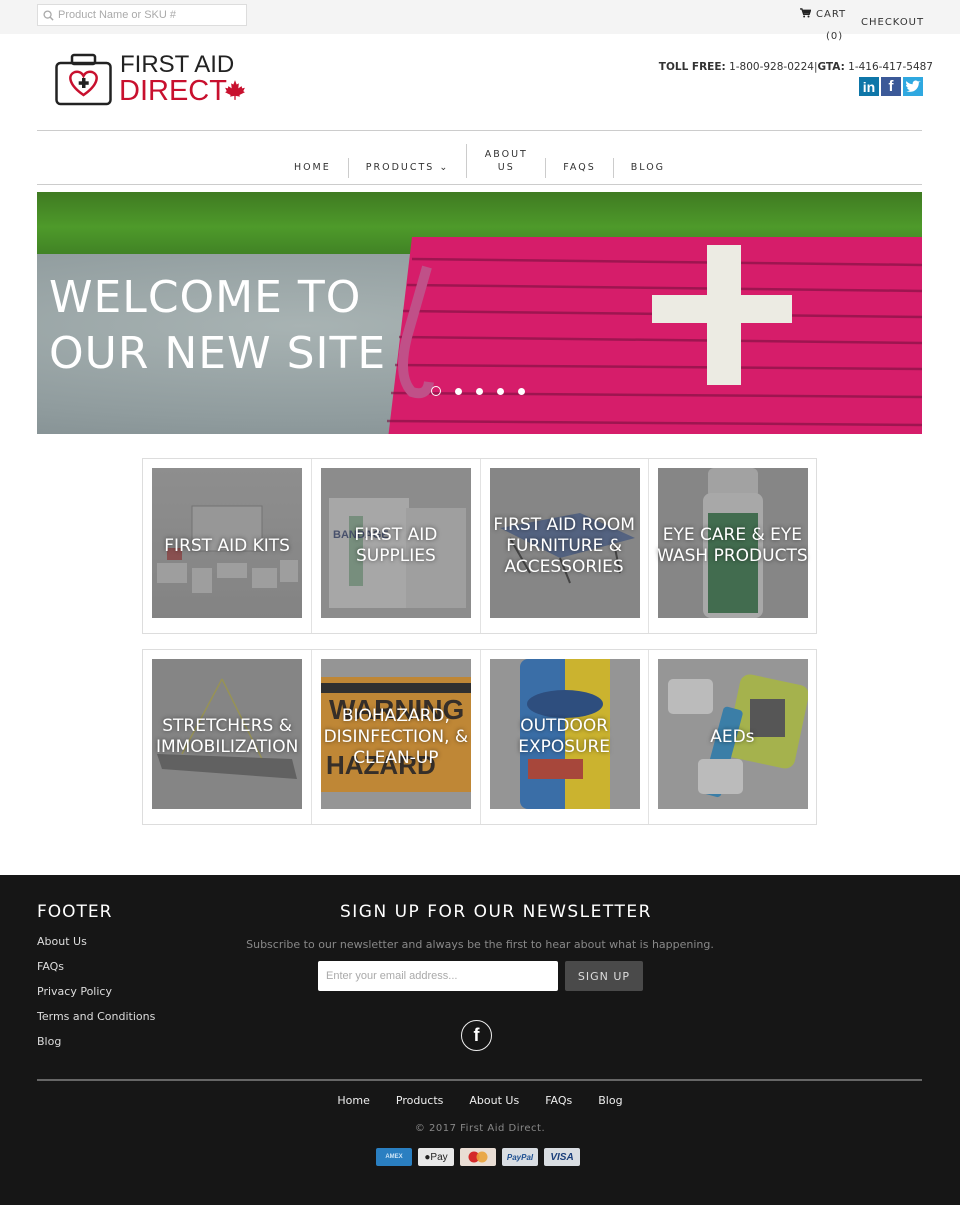  I want to click on slide-dots, so click(478, 391).